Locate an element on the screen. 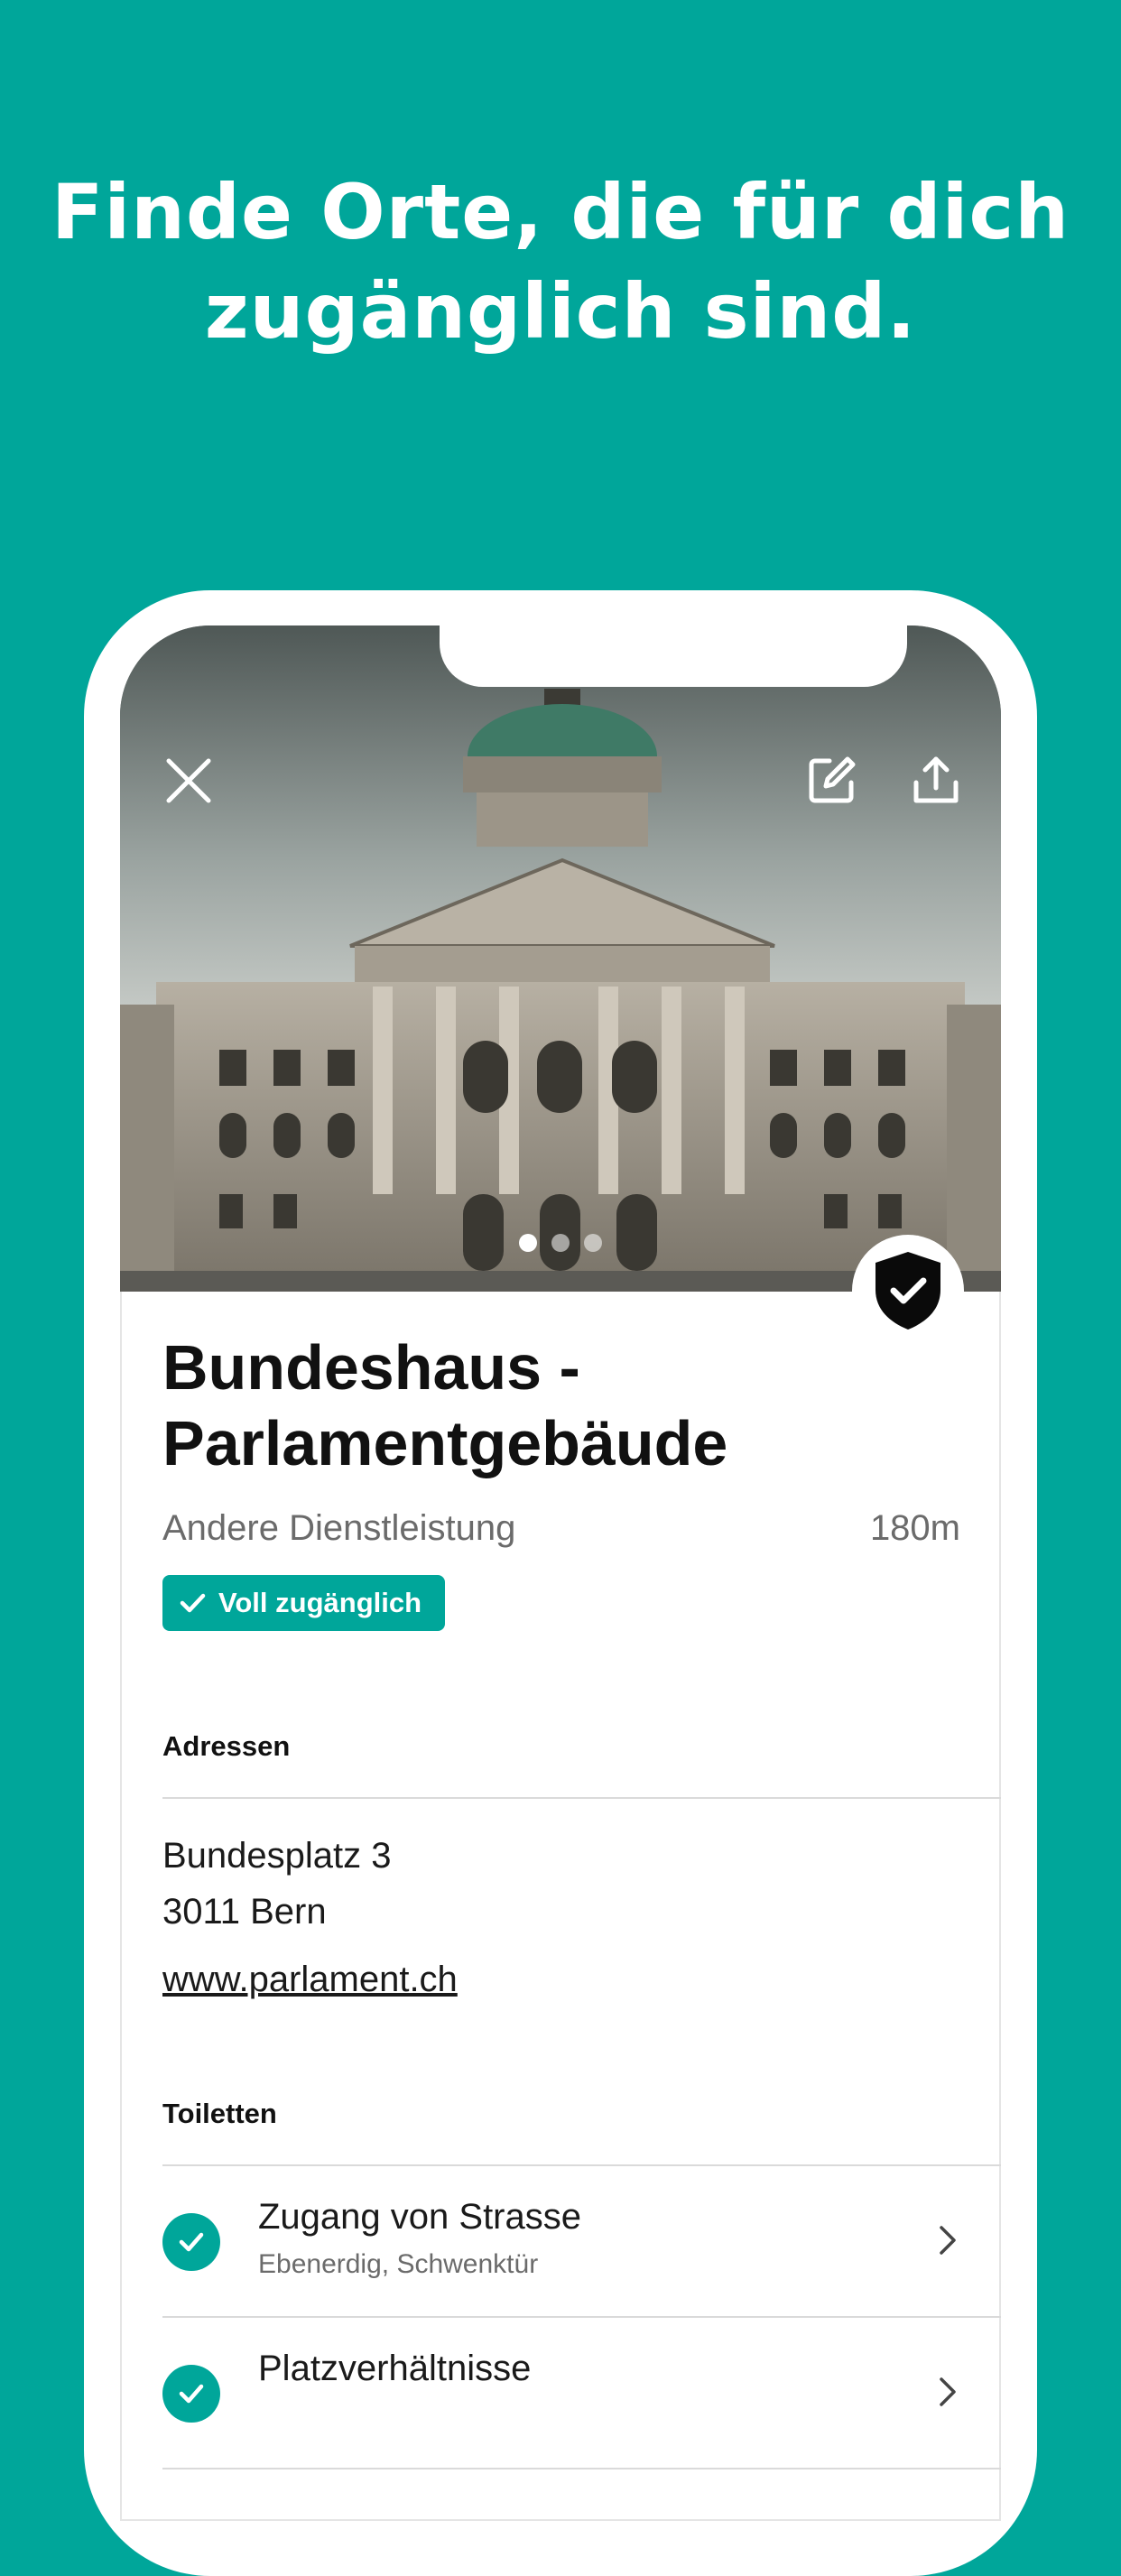 Image resolution: width=1121 pixels, height=2576 pixels. list-item-space: Platzverhältnisse is located at coordinates (582, 2393).